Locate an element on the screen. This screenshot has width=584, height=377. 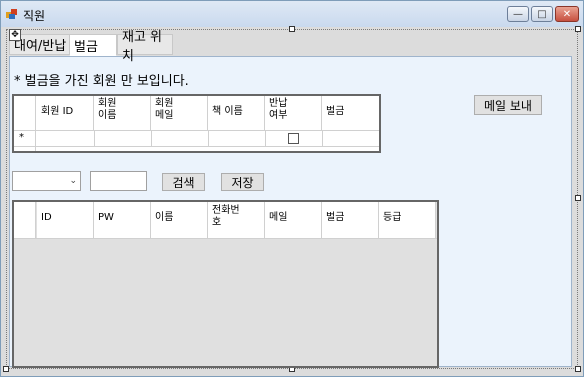
minimize-button: — is located at coordinates (518, 14).